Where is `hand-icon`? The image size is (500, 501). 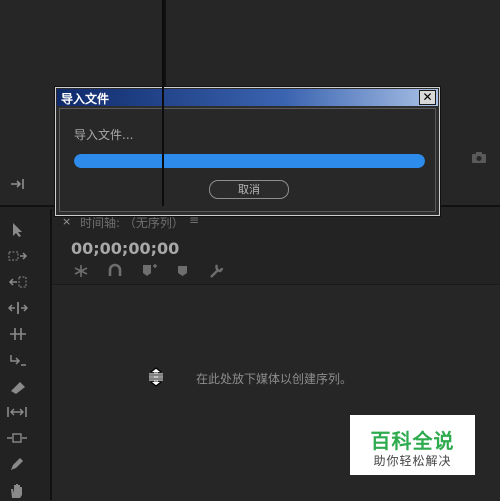 hand-icon is located at coordinates (17, 490).